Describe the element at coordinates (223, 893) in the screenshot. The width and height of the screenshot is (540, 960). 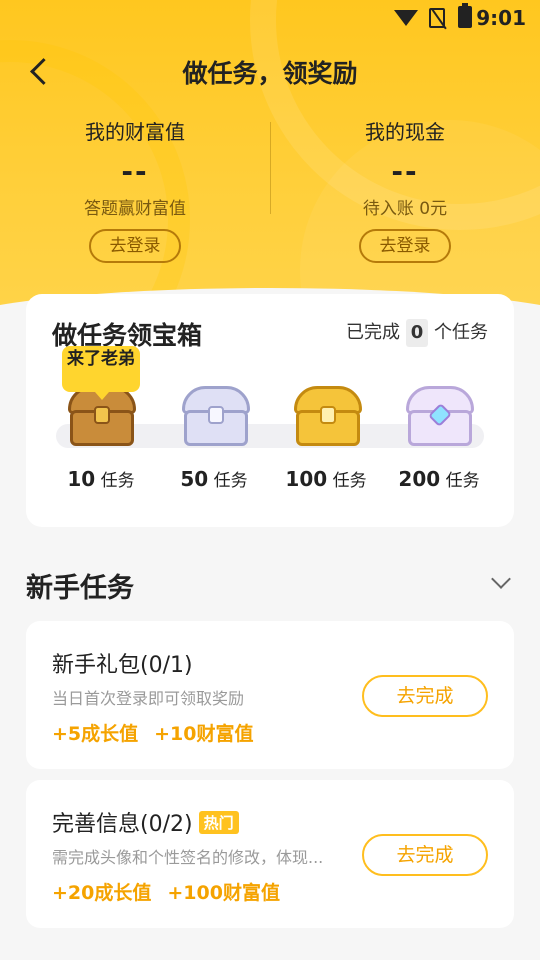
I see `reward-wealth: +100财富值` at that location.